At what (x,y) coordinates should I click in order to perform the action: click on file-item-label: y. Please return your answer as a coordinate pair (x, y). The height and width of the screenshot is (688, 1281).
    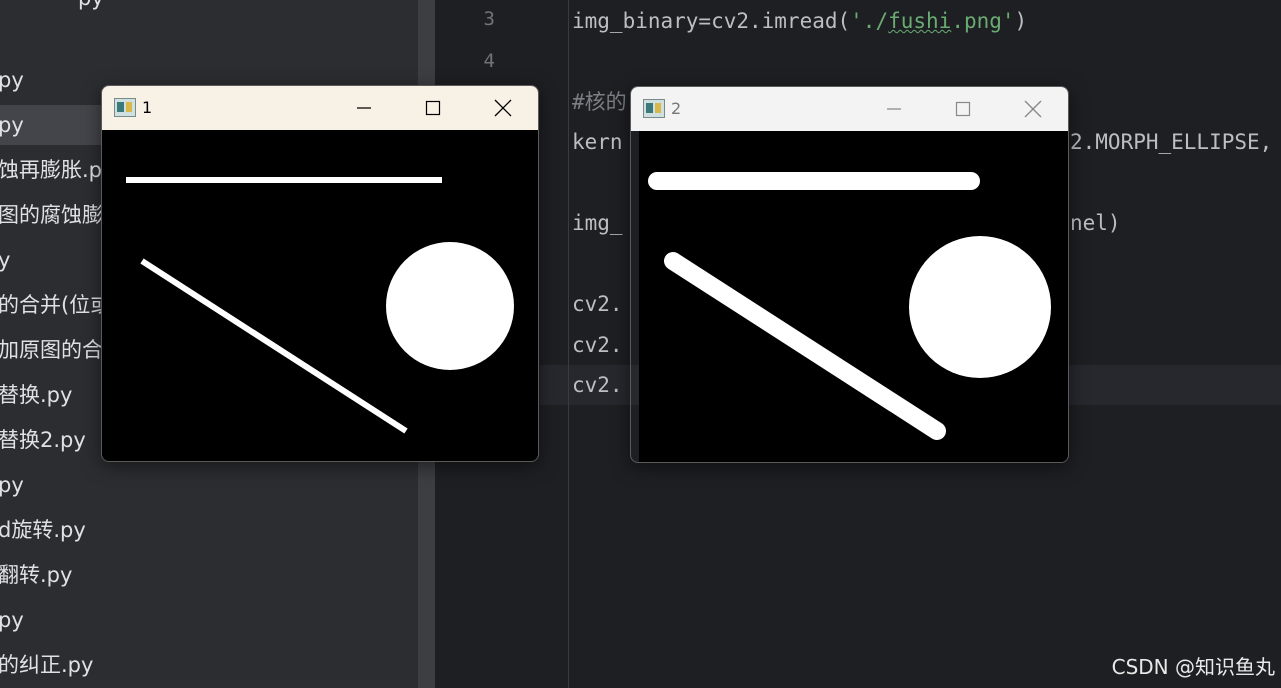
    Looking at the image, I should click on (5, 260).